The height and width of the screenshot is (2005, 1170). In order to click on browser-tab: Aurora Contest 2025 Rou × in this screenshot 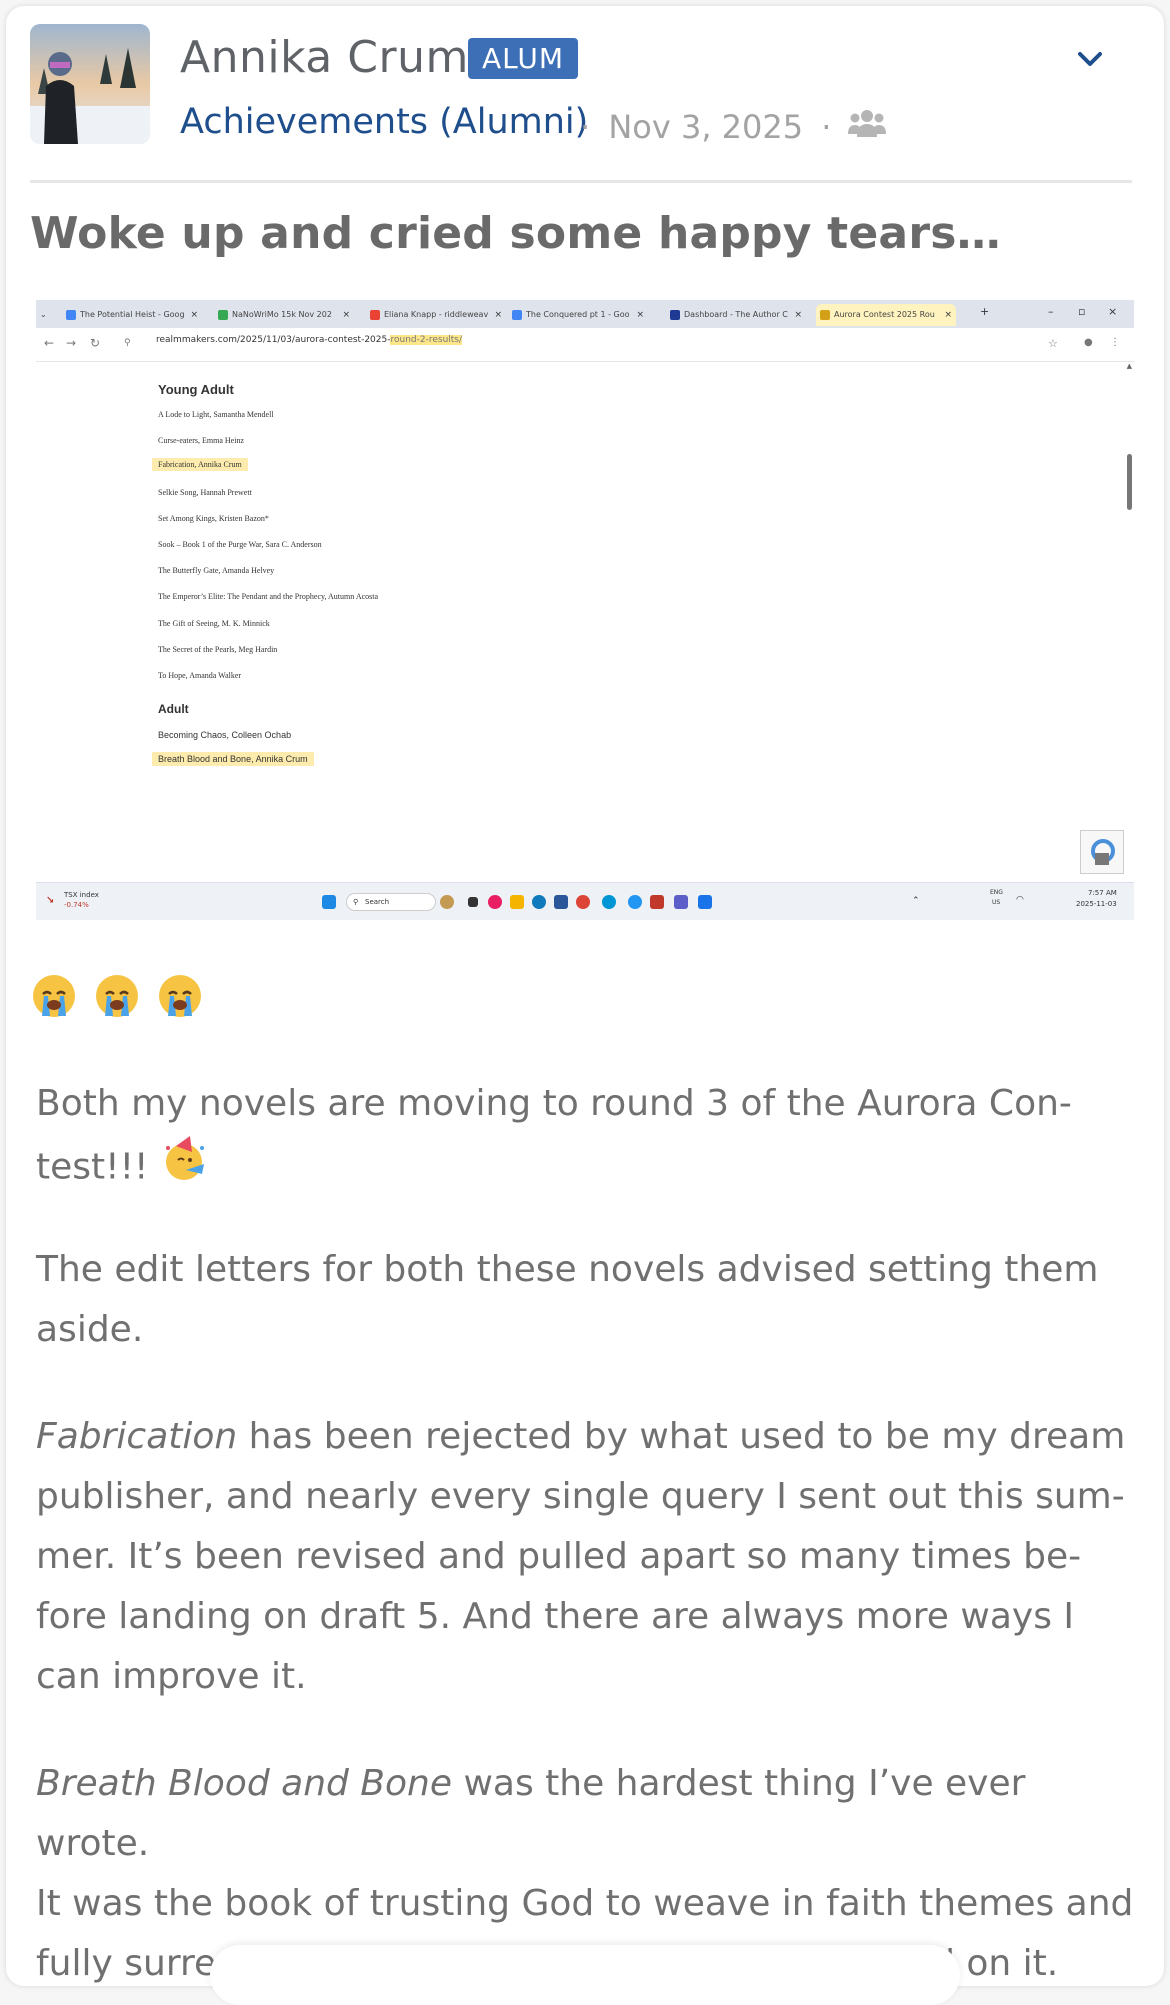, I will do `click(886, 315)`.